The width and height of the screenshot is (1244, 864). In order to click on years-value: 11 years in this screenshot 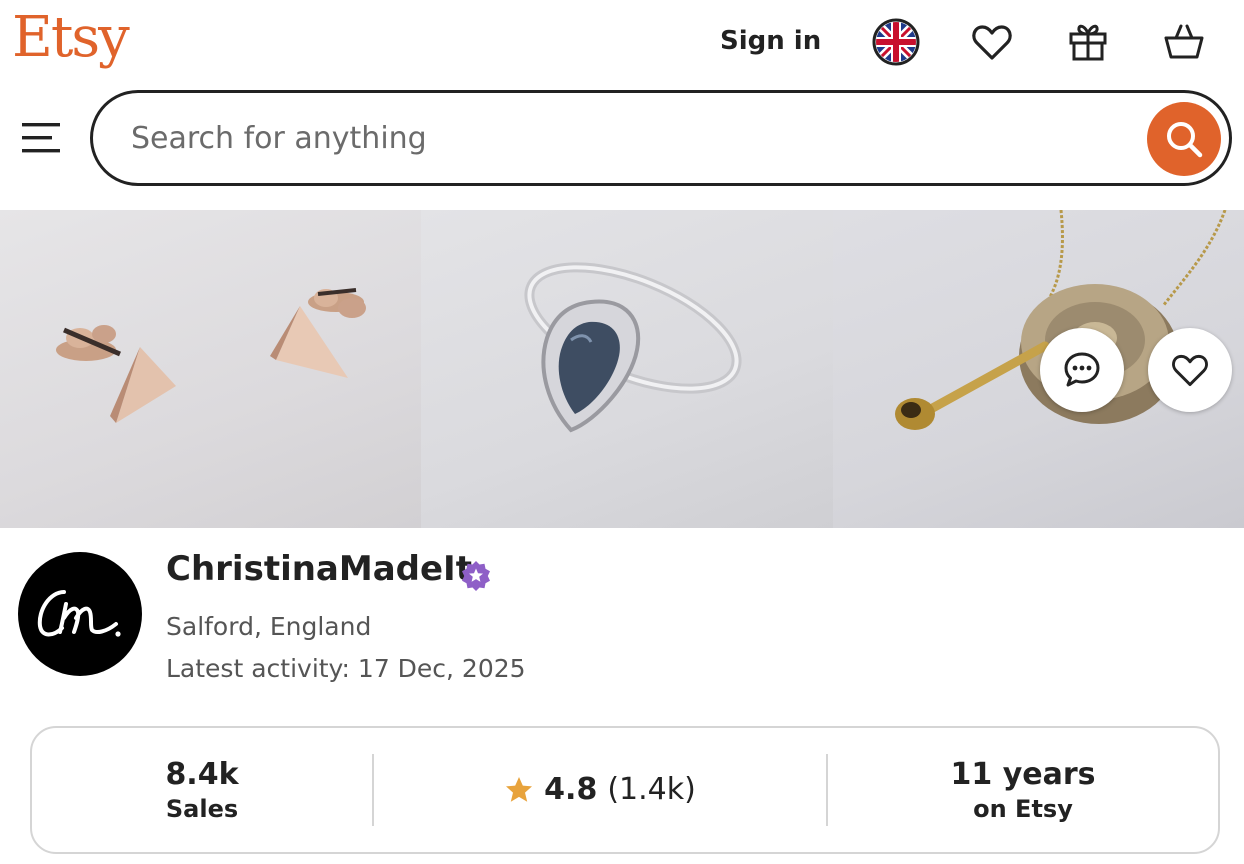, I will do `click(1023, 774)`.